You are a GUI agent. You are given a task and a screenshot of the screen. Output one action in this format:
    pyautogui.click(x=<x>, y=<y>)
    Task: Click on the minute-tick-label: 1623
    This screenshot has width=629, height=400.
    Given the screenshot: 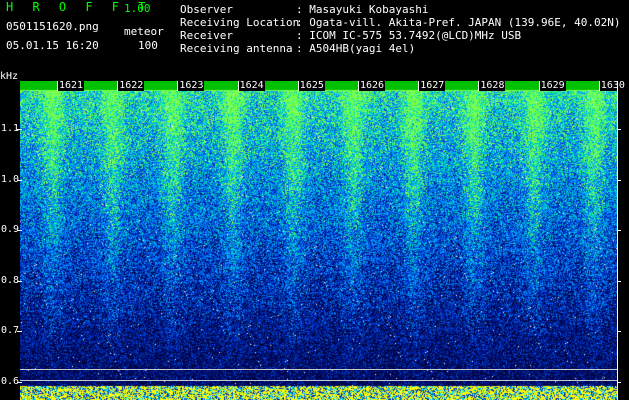 What is the action you would take?
    pyautogui.click(x=191, y=85)
    